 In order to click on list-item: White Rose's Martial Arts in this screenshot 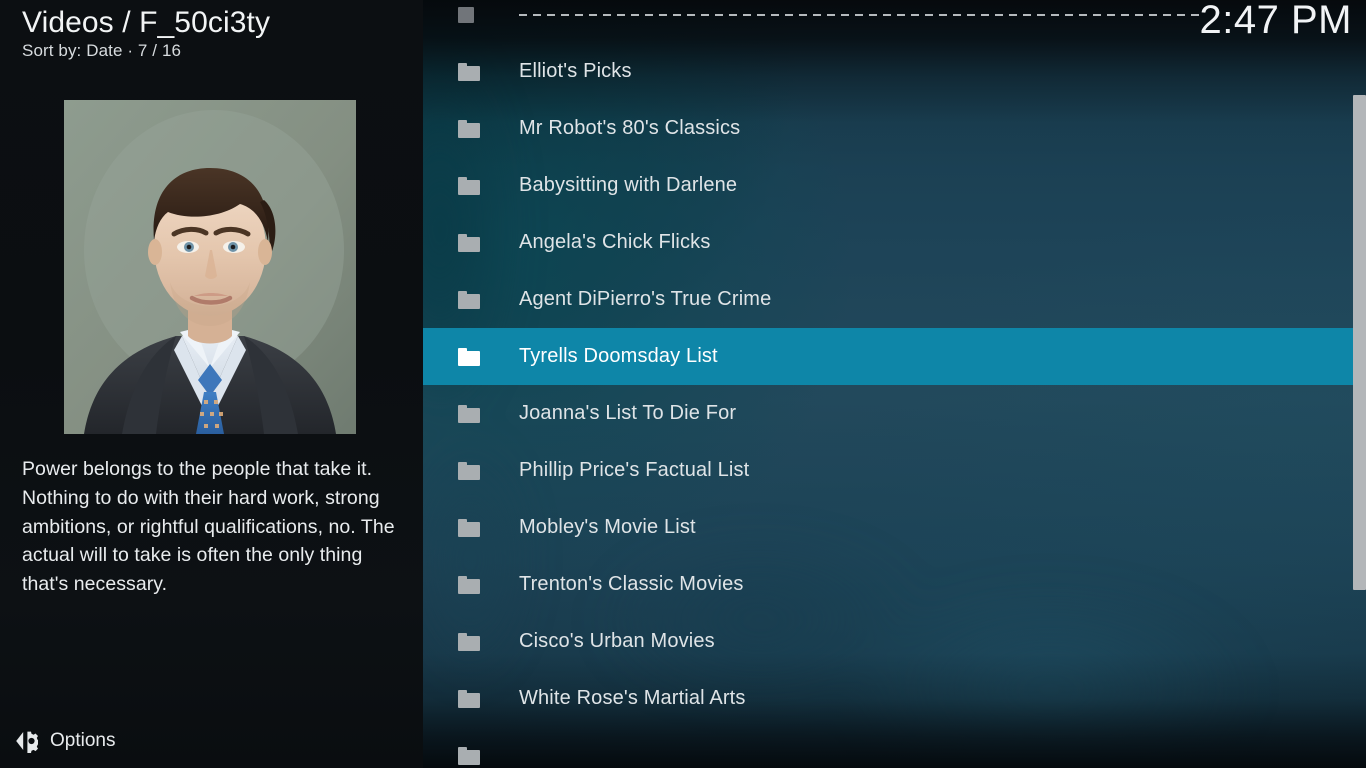, I will do `click(894, 698)`.